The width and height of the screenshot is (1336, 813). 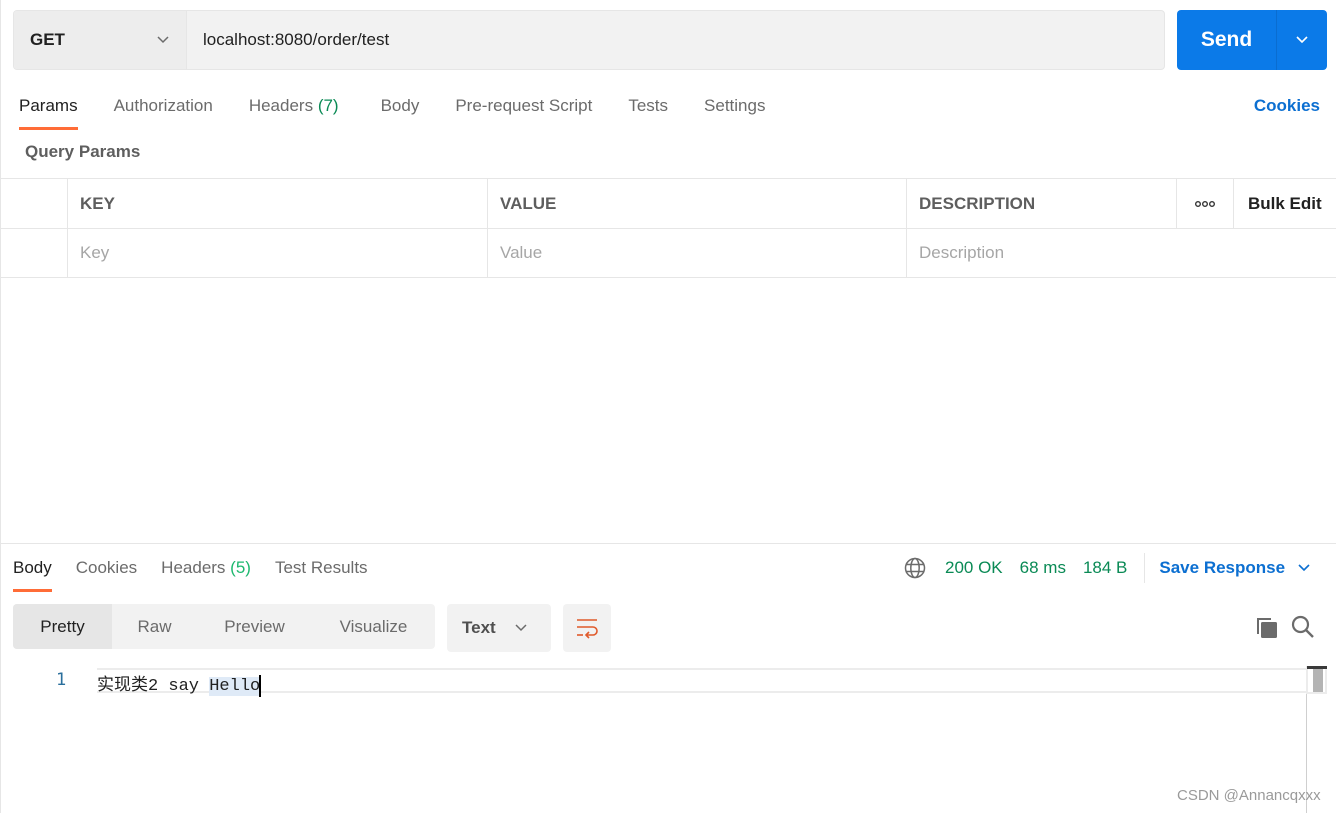 I want to click on key-input, so click(x=283, y=253).